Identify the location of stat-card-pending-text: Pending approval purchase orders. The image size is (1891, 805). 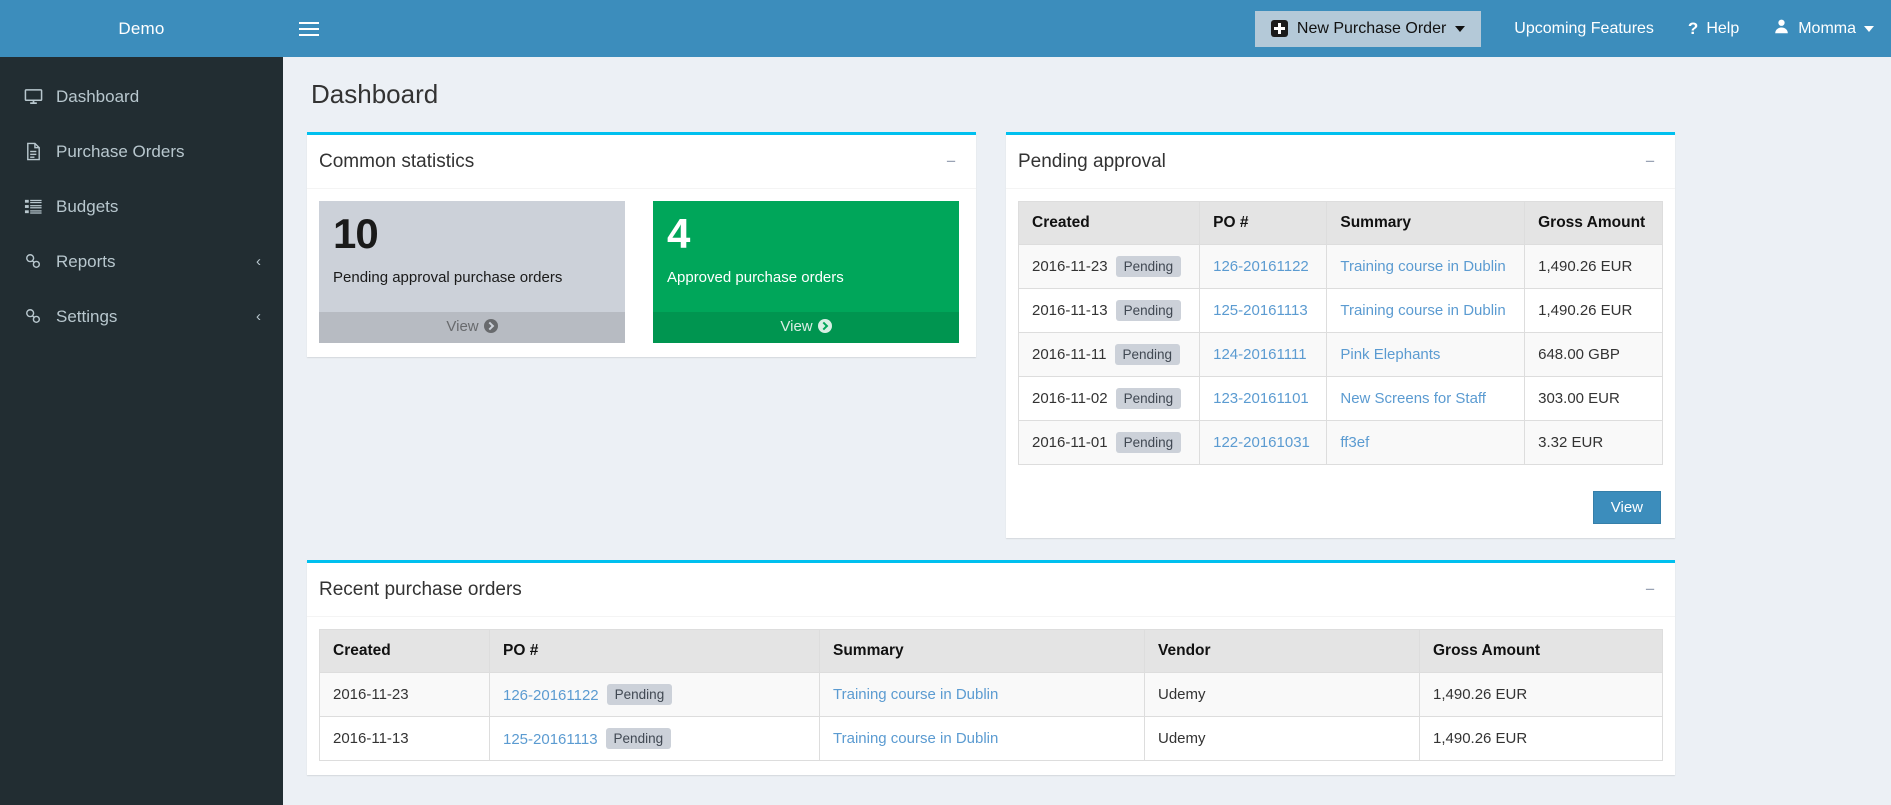
(448, 277).